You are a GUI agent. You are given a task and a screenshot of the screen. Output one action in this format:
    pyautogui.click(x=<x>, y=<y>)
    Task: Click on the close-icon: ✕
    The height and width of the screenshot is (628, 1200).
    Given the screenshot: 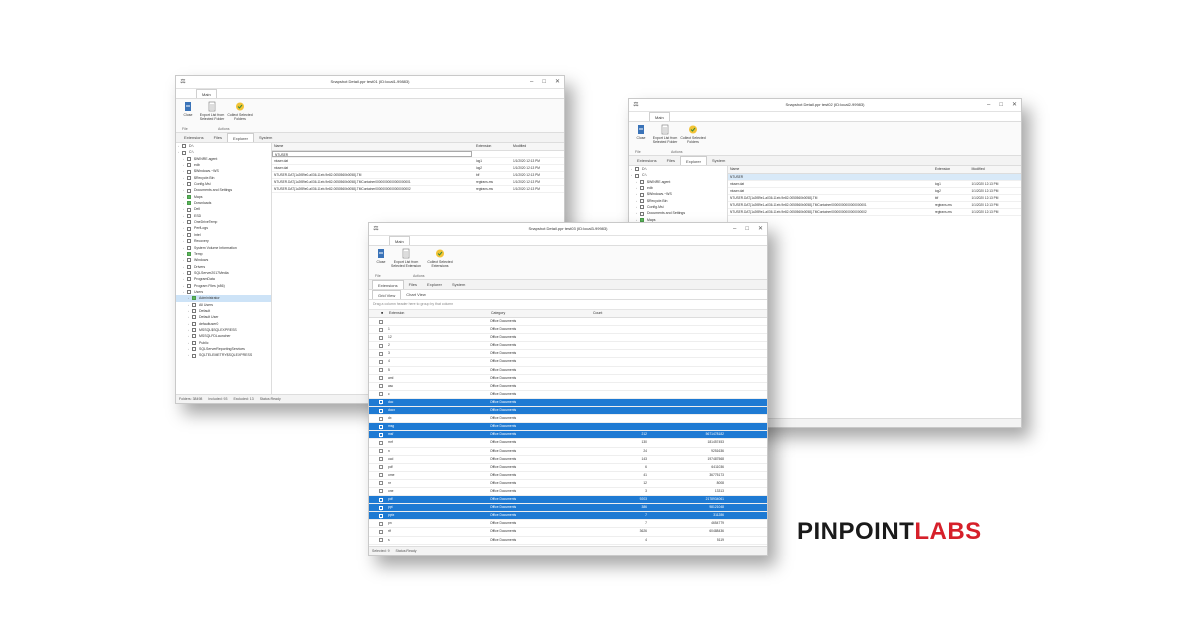 What is the action you would take?
    pyautogui.click(x=1014, y=105)
    